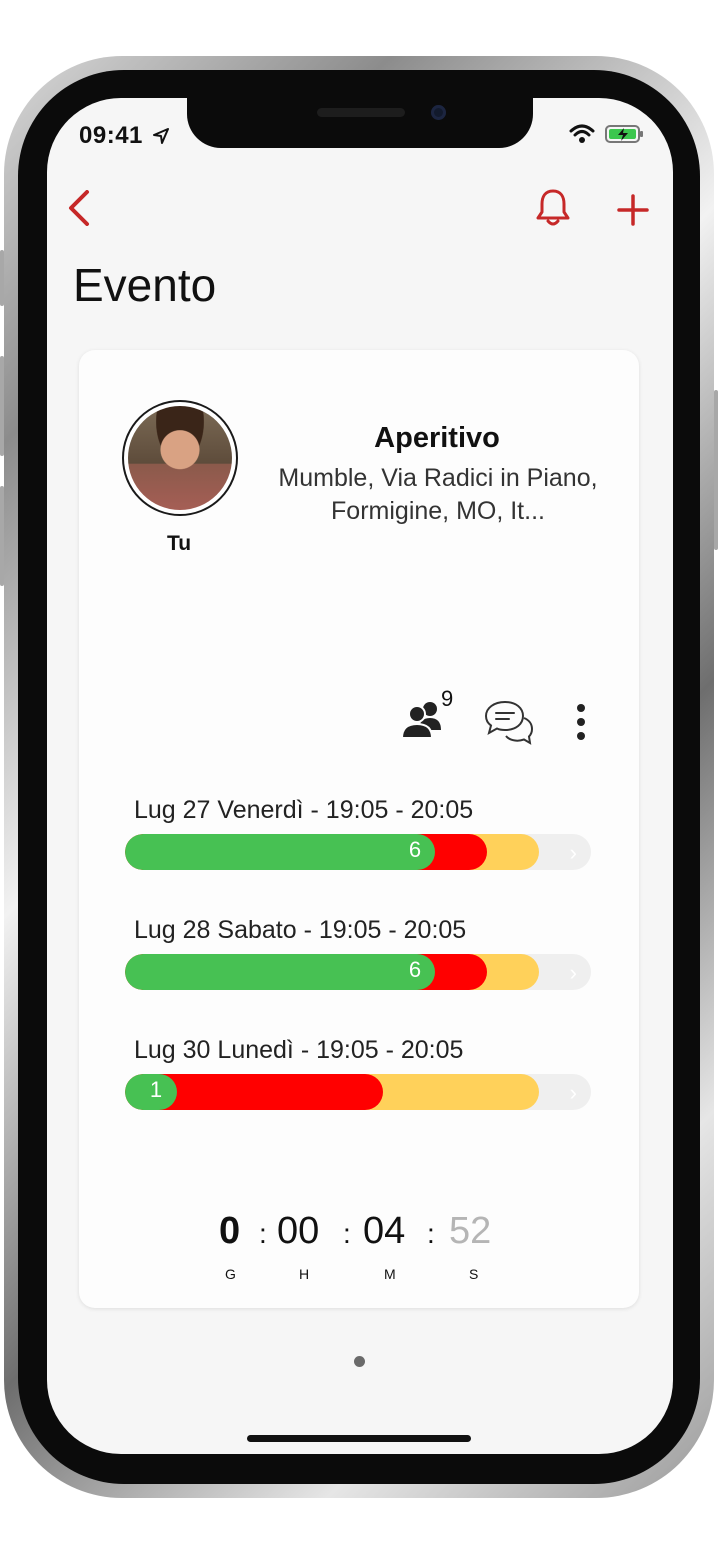 The height and width of the screenshot is (1554, 718). I want to click on avatar, so click(180, 458).